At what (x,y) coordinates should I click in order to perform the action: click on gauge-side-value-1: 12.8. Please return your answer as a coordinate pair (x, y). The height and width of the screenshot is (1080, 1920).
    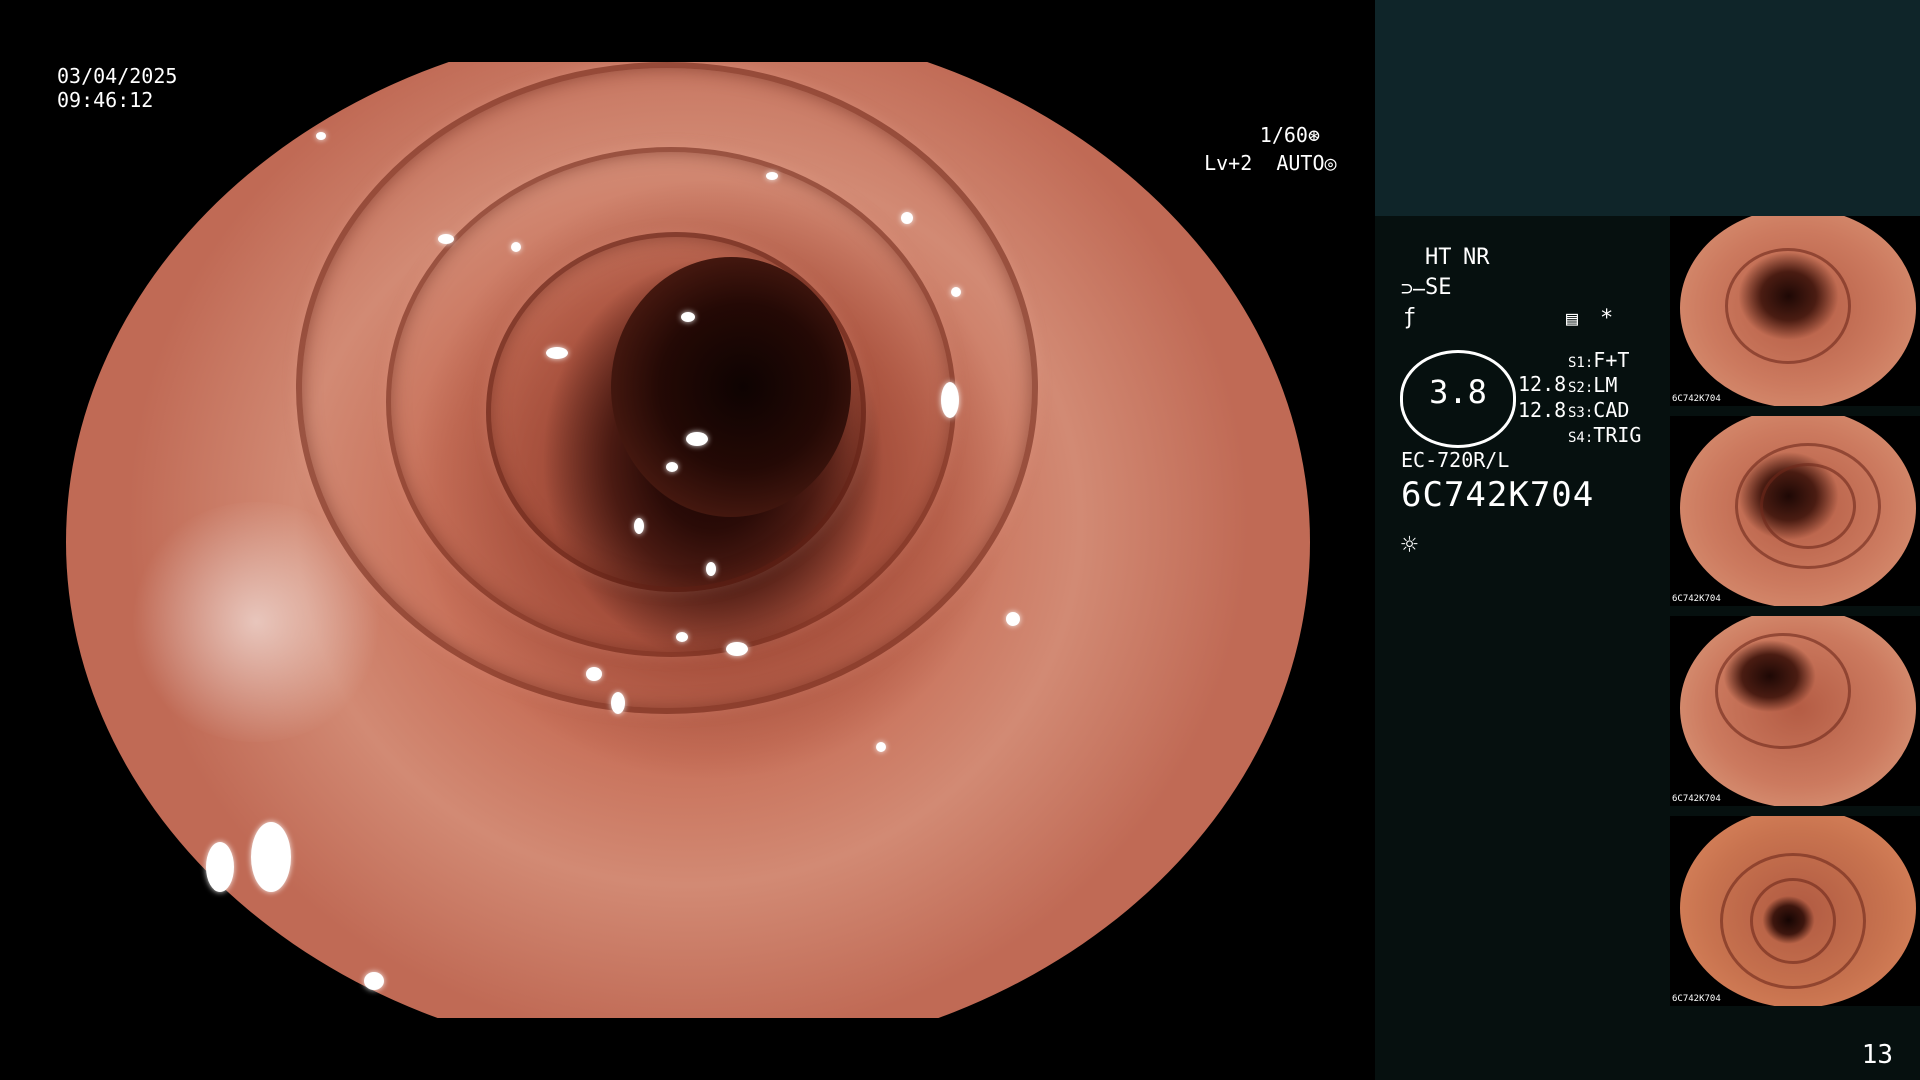
    Looking at the image, I should click on (1542, 384).